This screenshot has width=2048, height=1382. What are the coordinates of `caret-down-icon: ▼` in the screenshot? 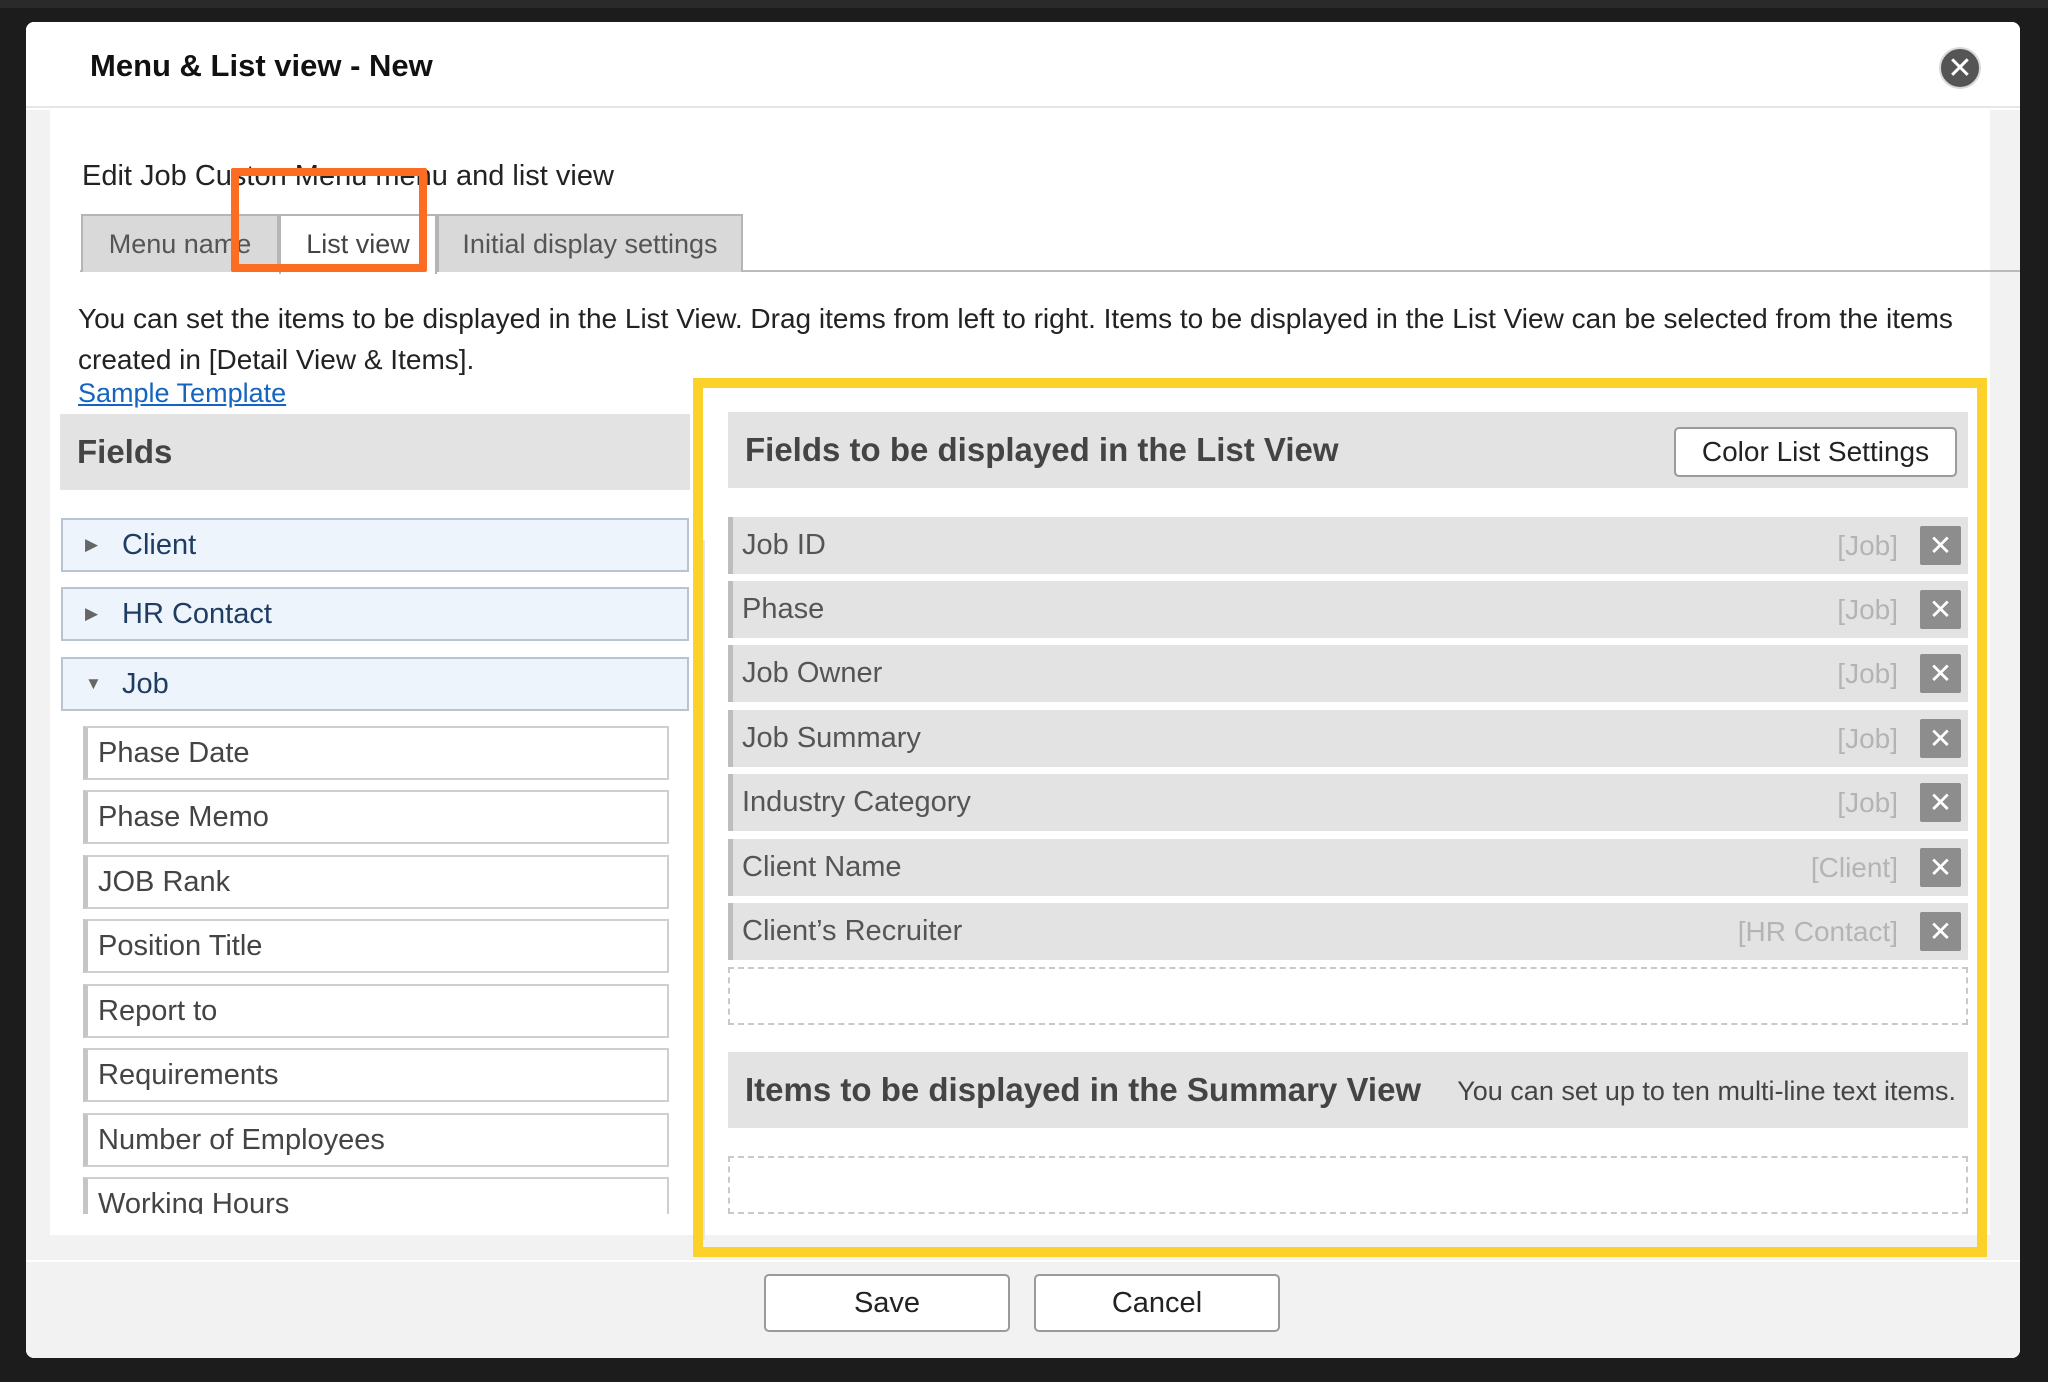 It's located at (93, 683).